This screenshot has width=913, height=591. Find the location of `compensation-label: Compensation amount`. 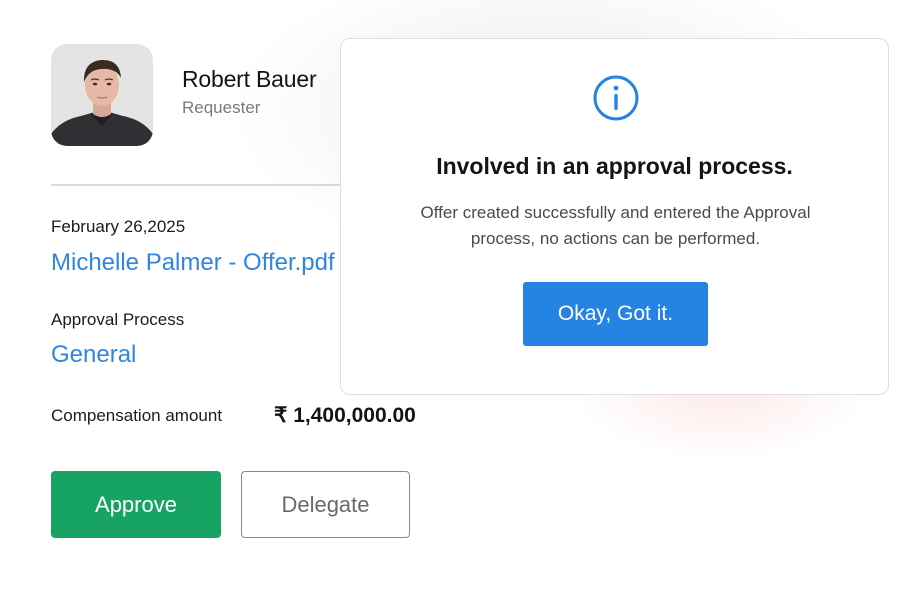

compensation-label: Compensation amount is located at coordinates (137, 415).